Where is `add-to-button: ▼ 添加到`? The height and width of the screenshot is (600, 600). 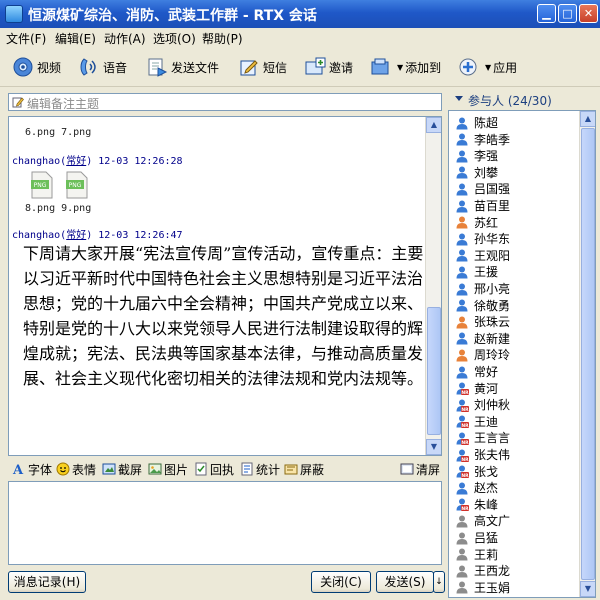 add-to-button: ▼ 添加到 is located at coordinates (405, 67).